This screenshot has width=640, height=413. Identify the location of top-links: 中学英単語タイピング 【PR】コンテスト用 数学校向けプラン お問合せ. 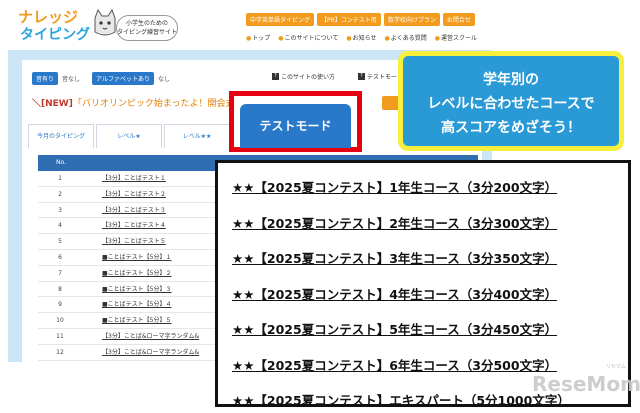
(360, 19).